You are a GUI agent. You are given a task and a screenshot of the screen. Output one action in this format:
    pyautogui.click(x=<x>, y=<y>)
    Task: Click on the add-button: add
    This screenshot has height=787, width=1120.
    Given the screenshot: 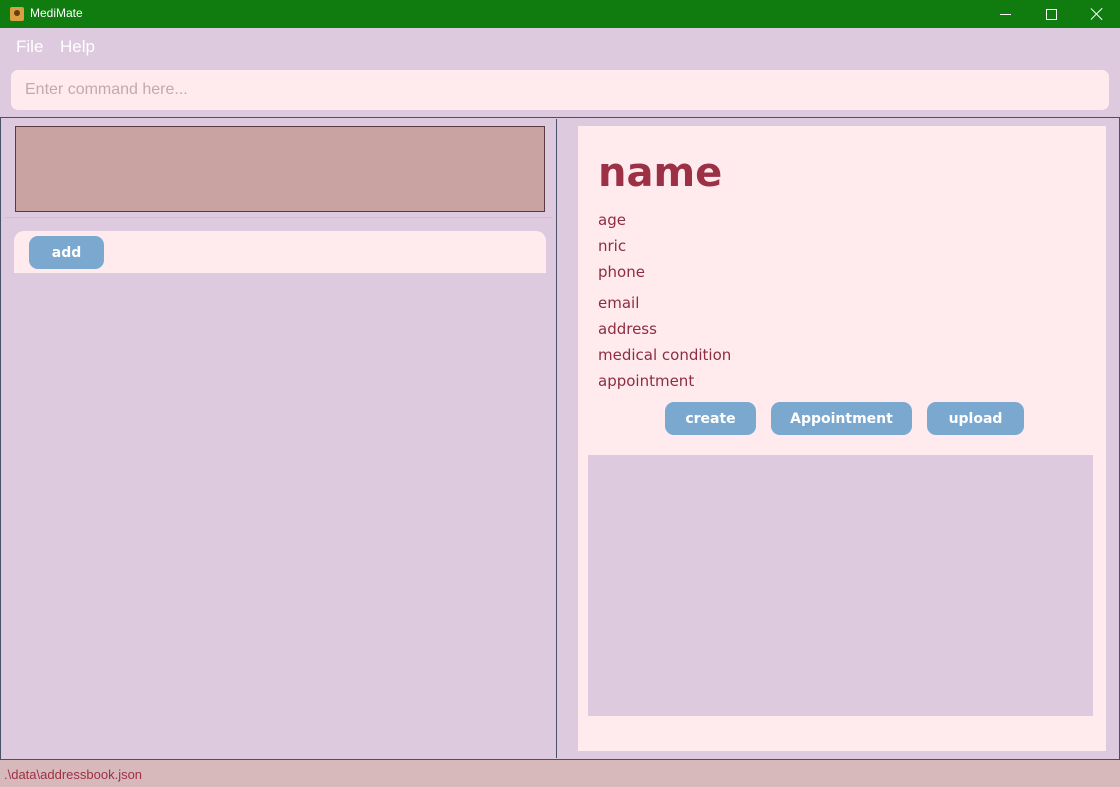 What is the action you would take?
    pyautogui.click(x=66, y=252)
    